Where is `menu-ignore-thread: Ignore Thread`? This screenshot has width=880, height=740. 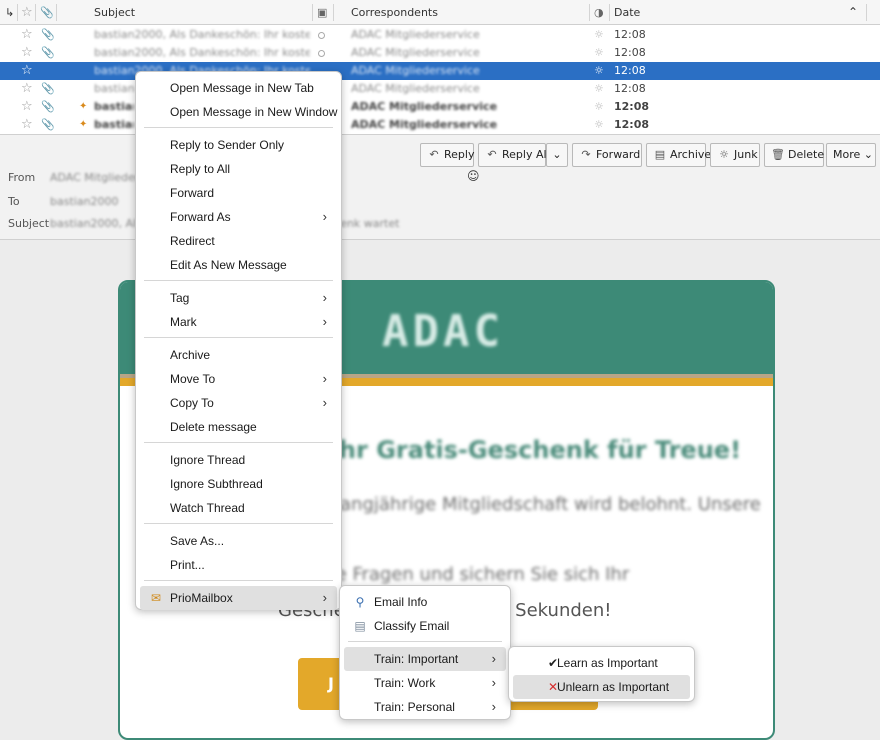
menu-ignore-thread: Ignore Thread is located at coordinates (238, 460).